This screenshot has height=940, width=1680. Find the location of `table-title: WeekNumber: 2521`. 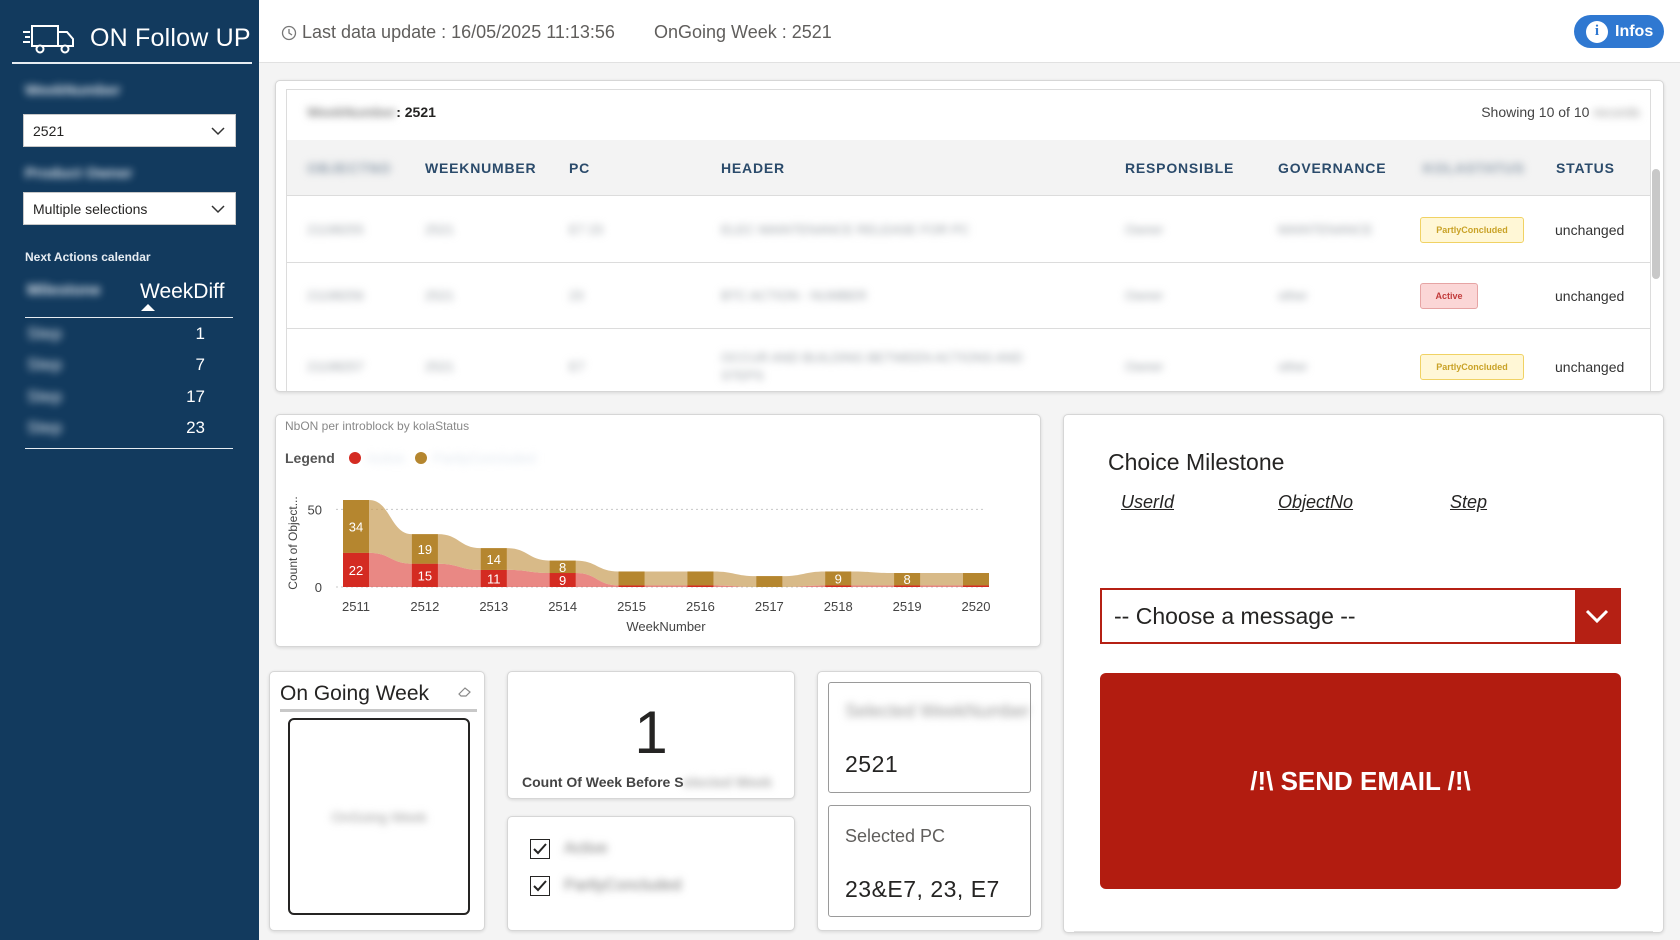

table-title: WeekNumber: 2521 is located at coordinates (371, 112).